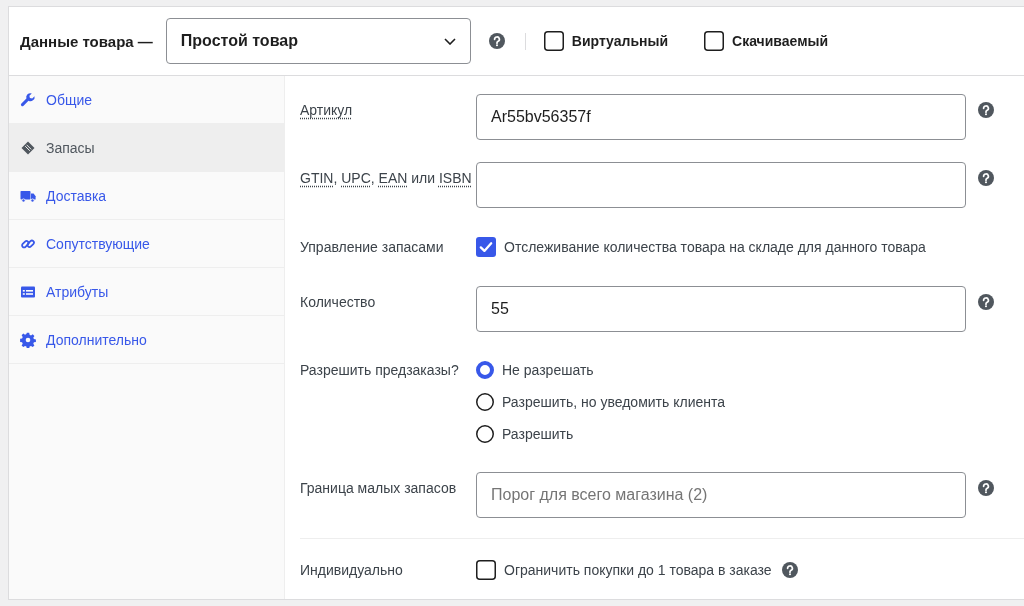 The width and height of the screenshot is (1024, 606). Describe the element at coordinates (721, 185) in the screenshot. I see `text-field` at that location.